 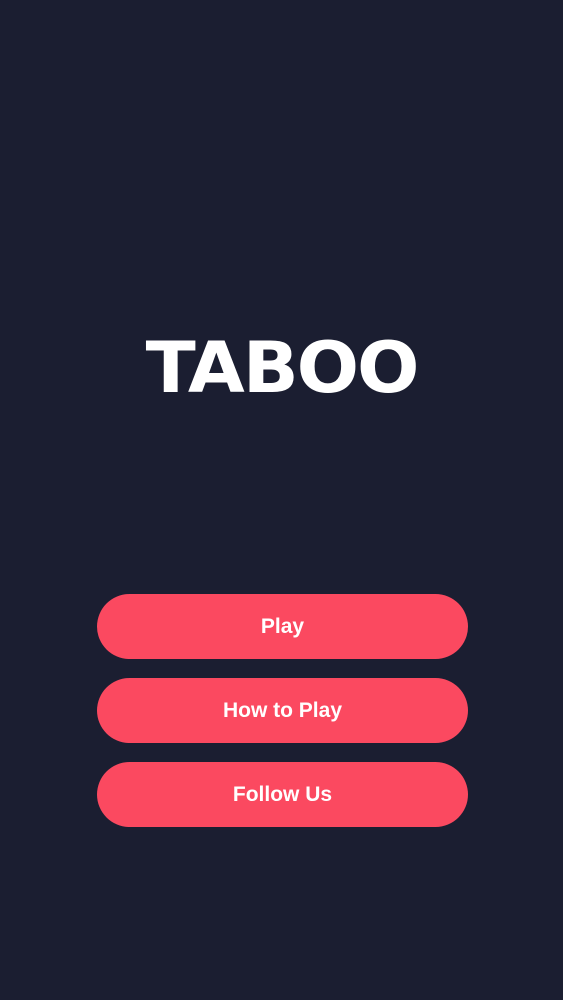 I want to click on play-button: Play, so click(x=282, y=626).